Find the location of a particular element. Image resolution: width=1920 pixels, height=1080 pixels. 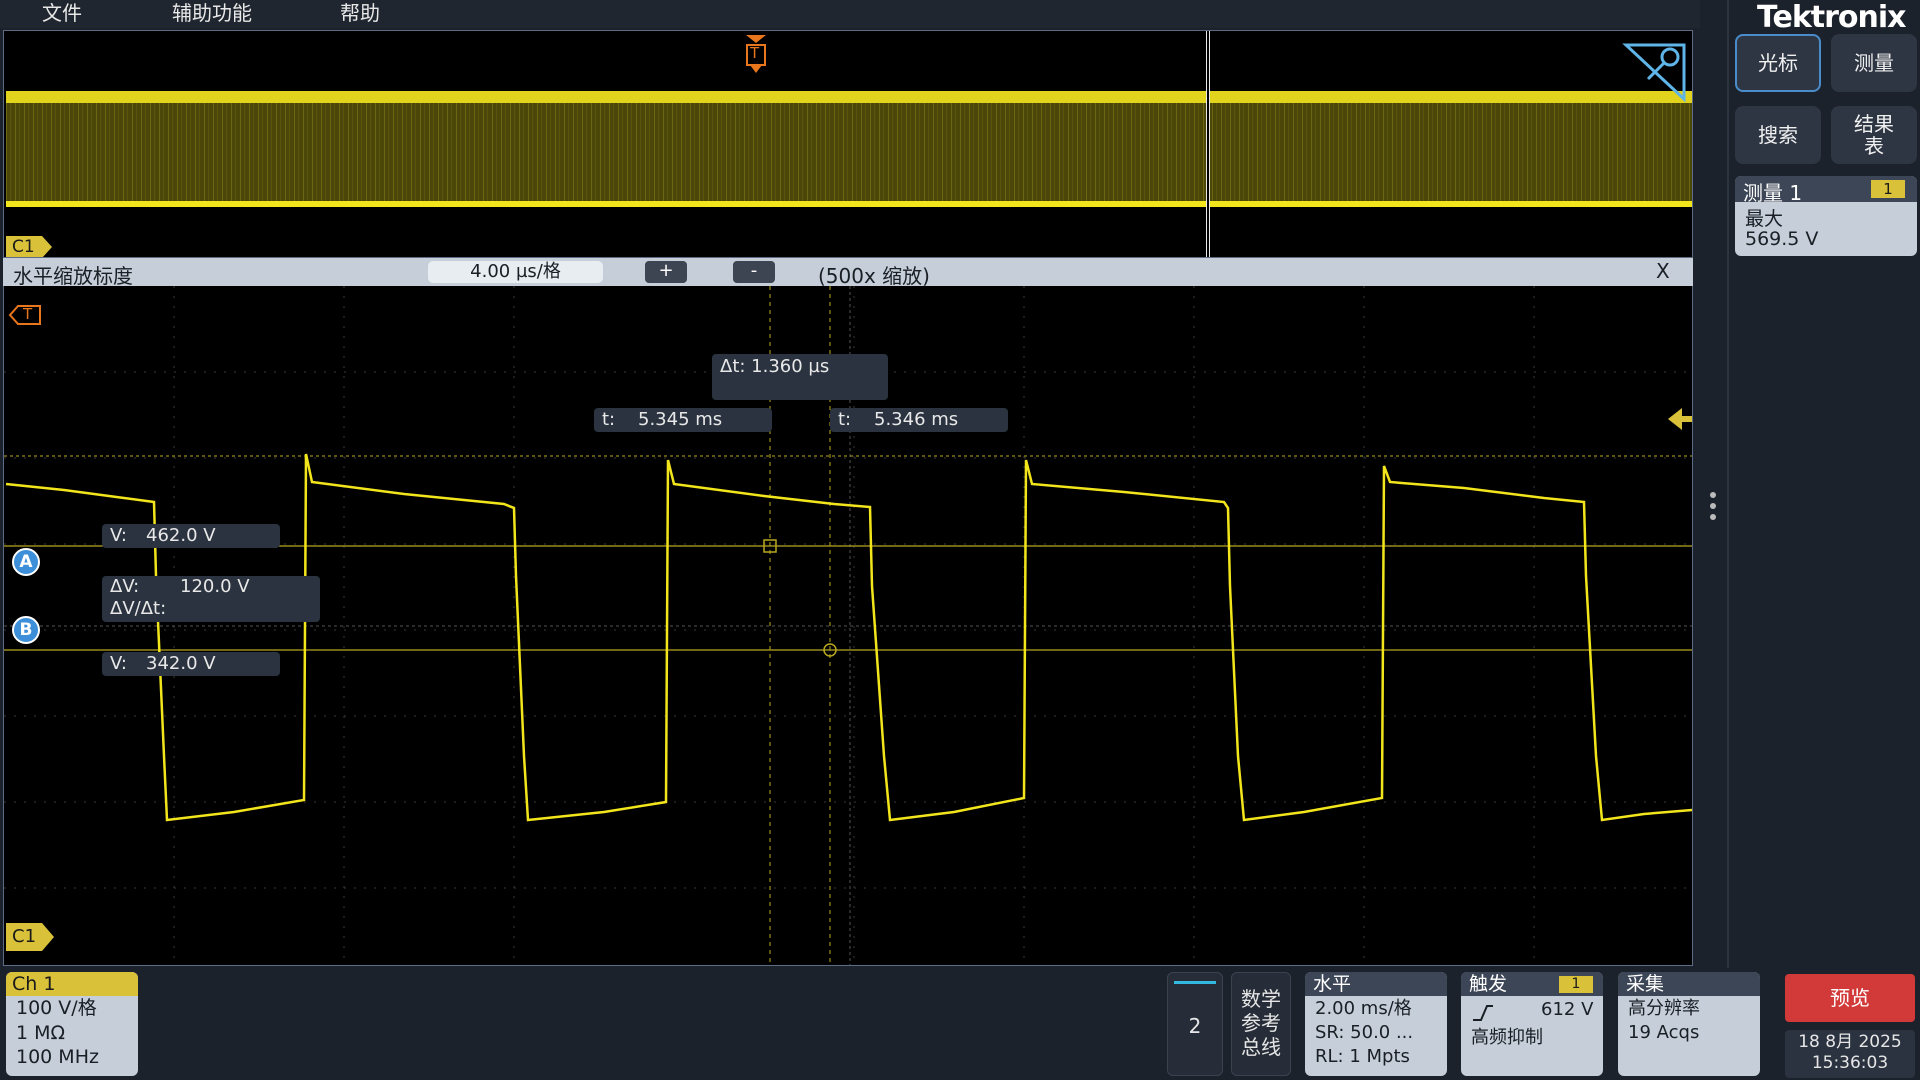

acquisition-badge: 采集 高分辨率 19 Acqs is located at coordinates (1689, 1024).